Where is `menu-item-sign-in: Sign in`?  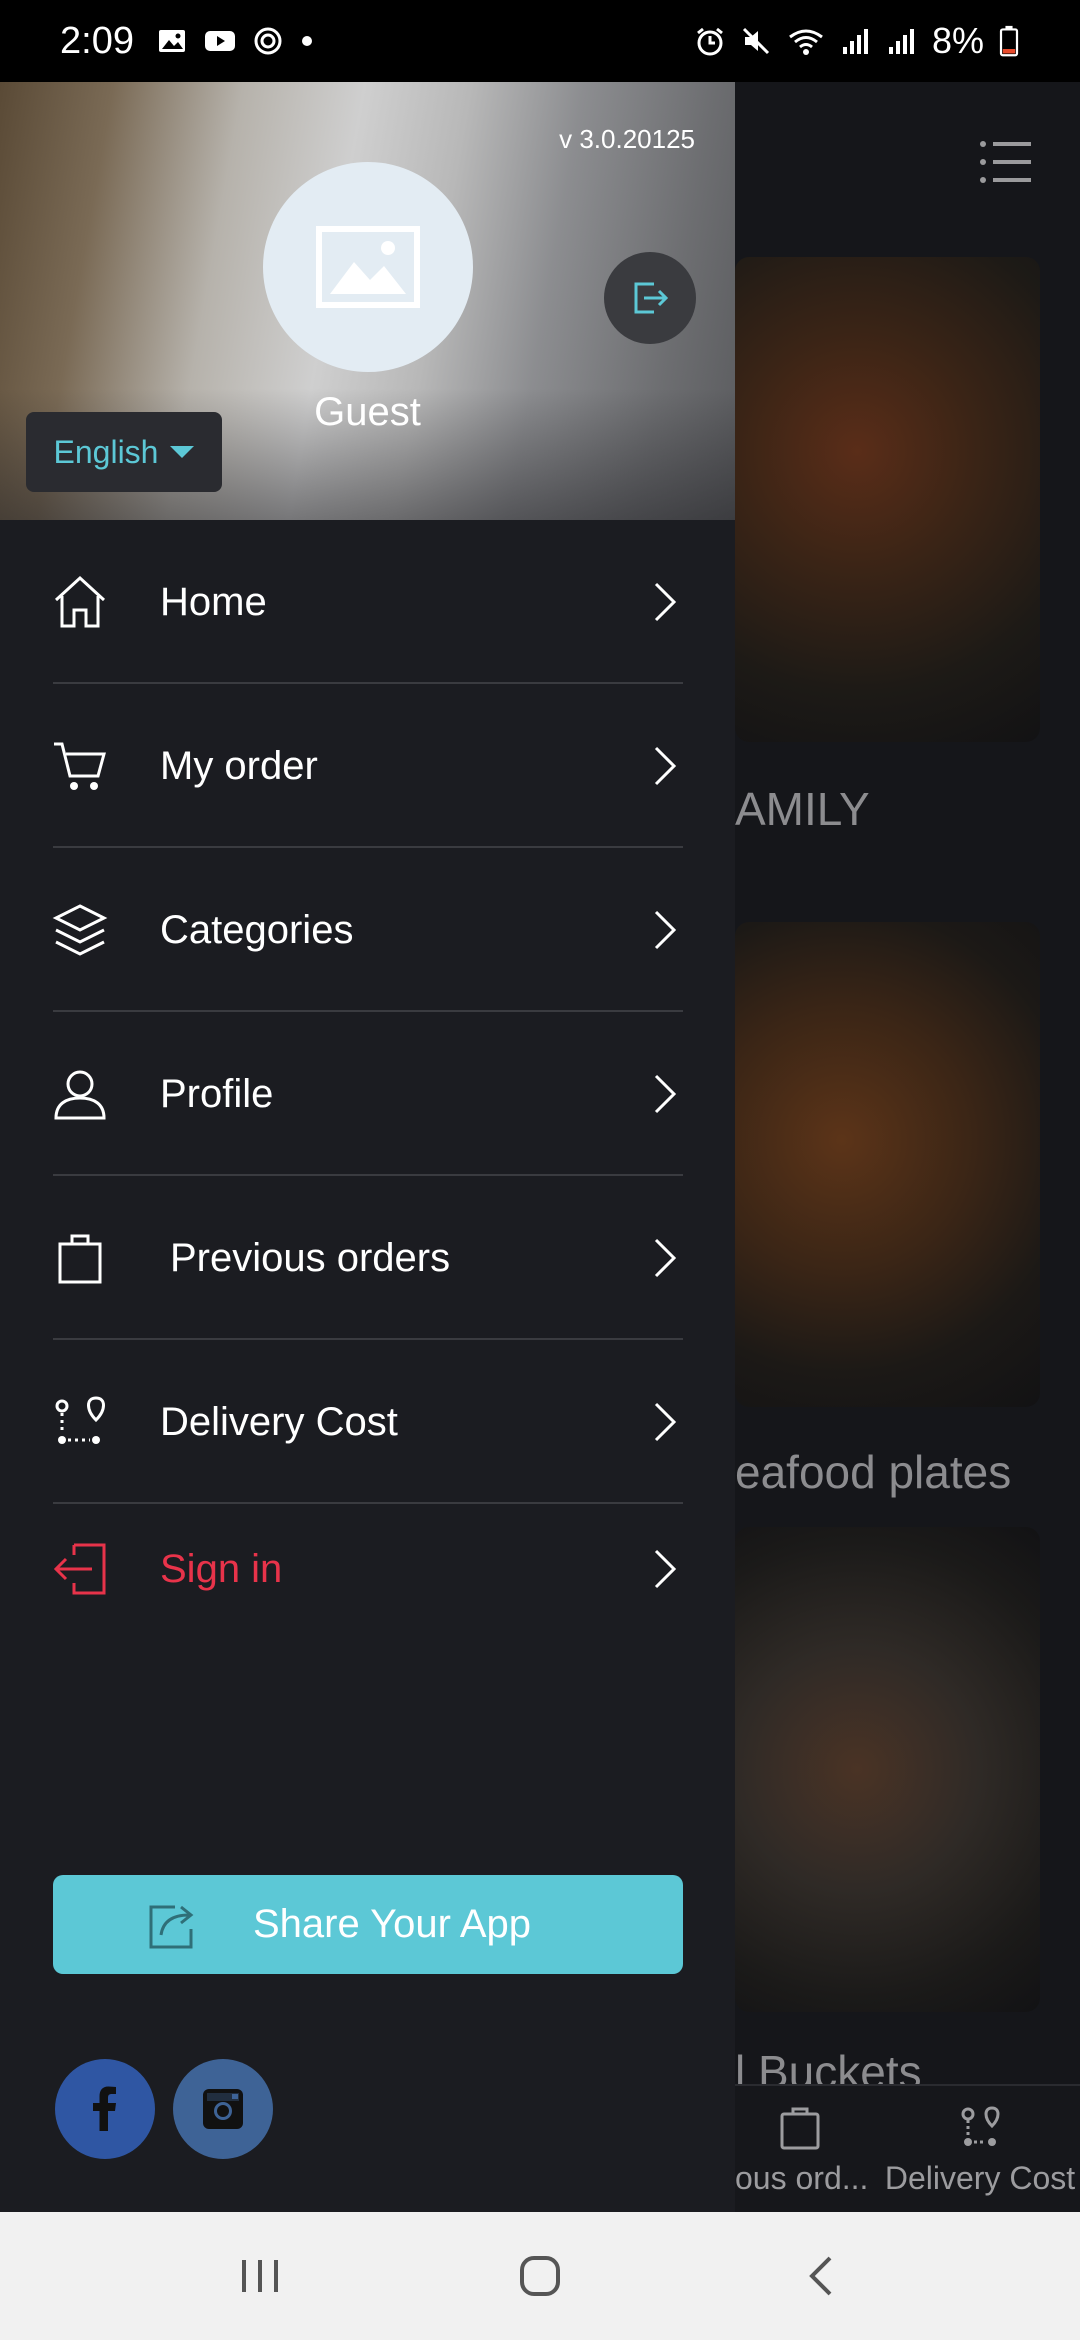
menu-item-sign-in: Sign in is located at coordinates (367, 1569).